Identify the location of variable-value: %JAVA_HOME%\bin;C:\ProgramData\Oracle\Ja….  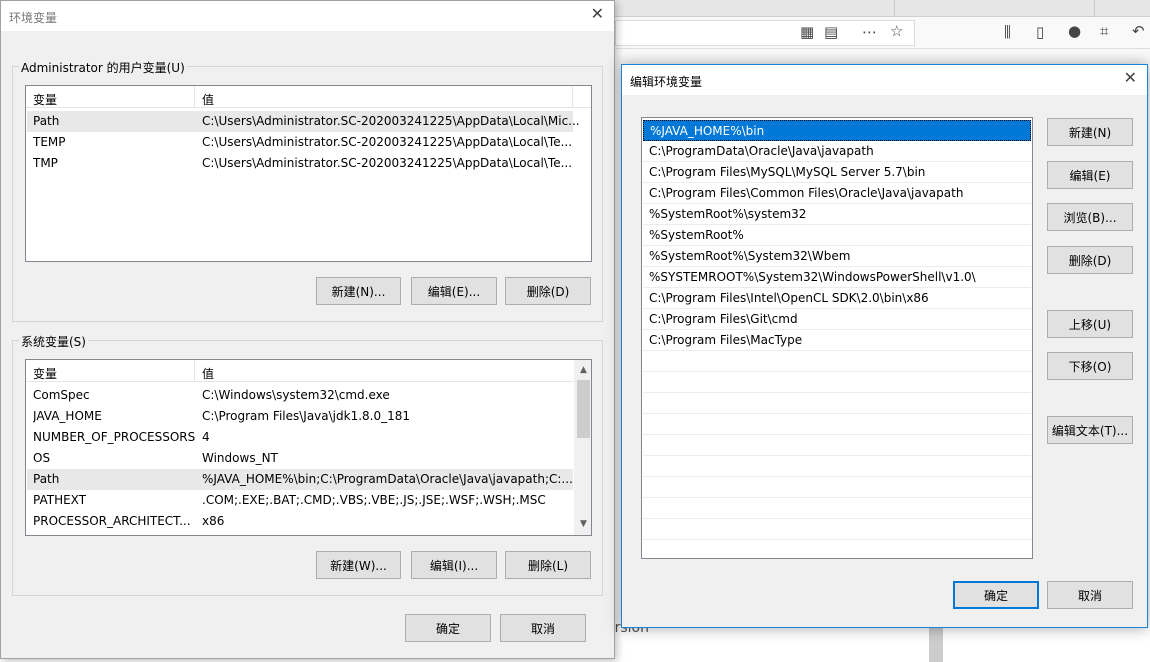
(387, 479).